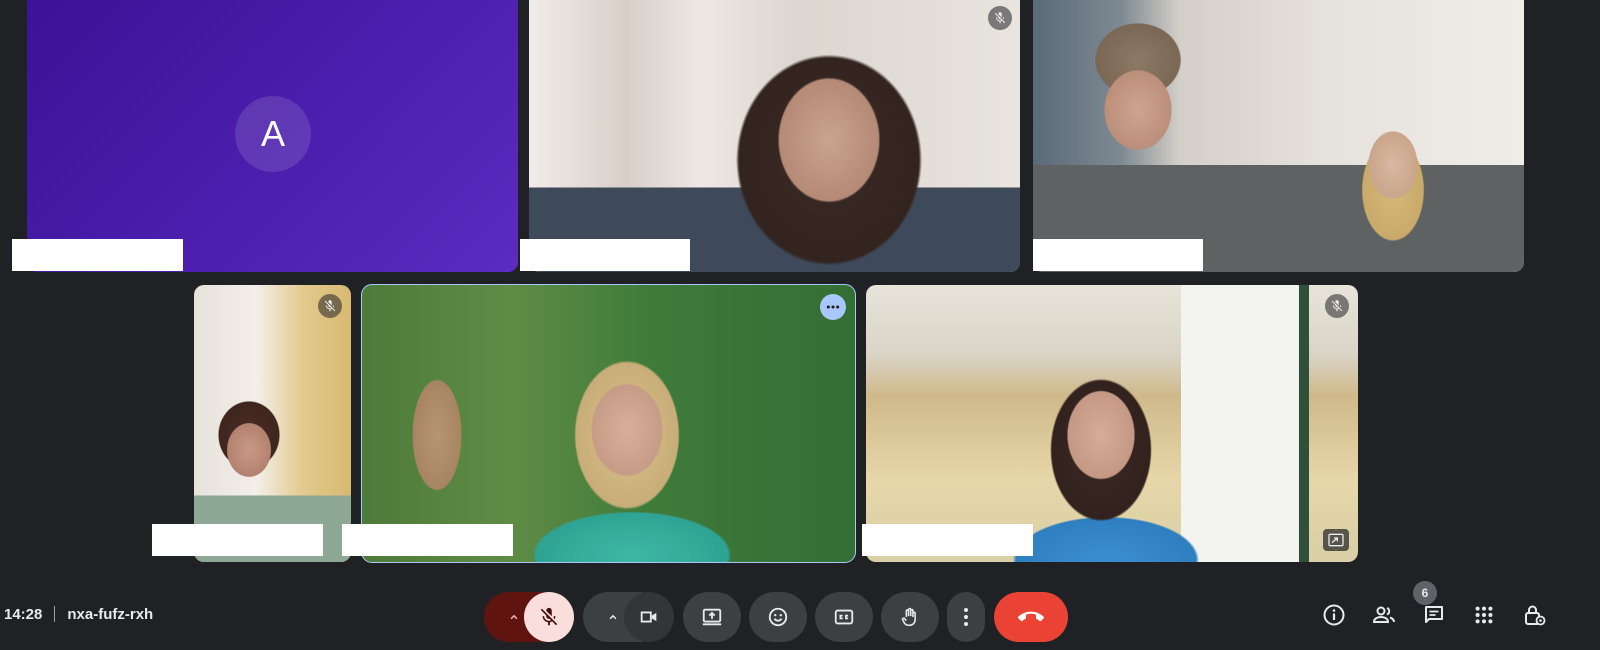 The width and height of the screenshot is (1600, 650). I want to click on meeting-info-button, so click(1334, 615).